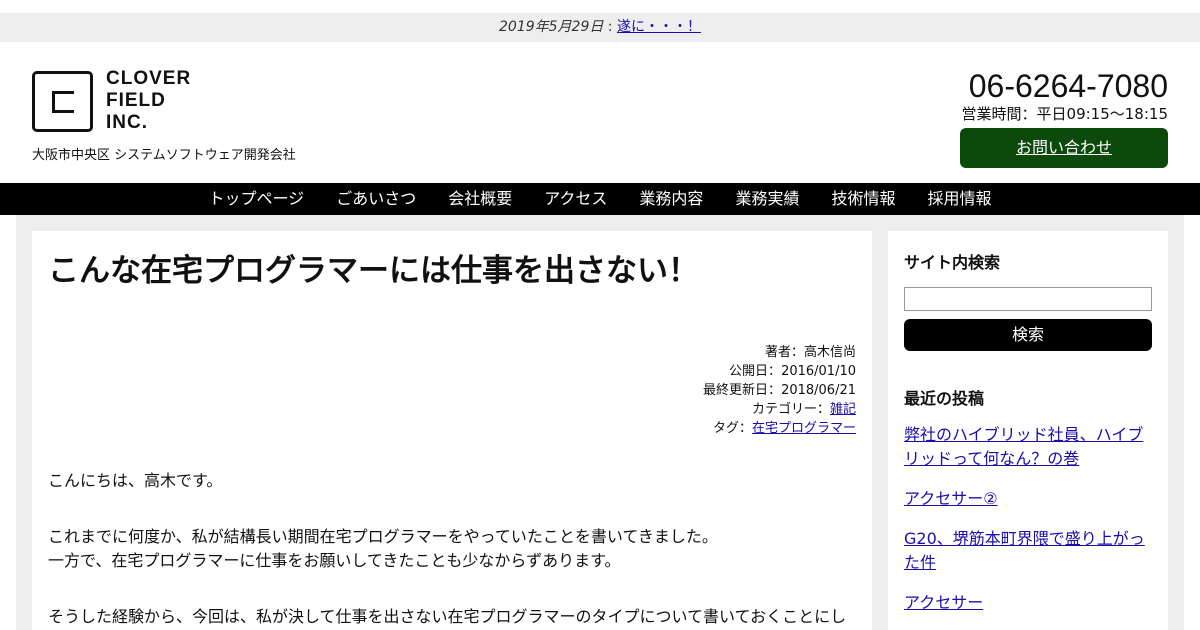 The height and width of the screenshot is (630, 1200). Describe the element at coordinates (575, 199) in the screenshot. I see `nav-item-access: アクセス` at that location.